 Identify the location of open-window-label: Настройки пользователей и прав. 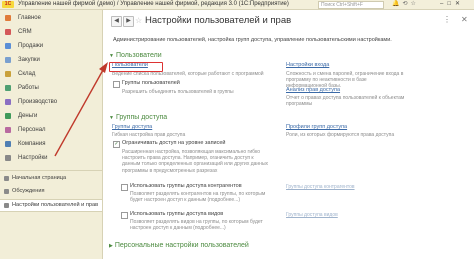
(55, 205).